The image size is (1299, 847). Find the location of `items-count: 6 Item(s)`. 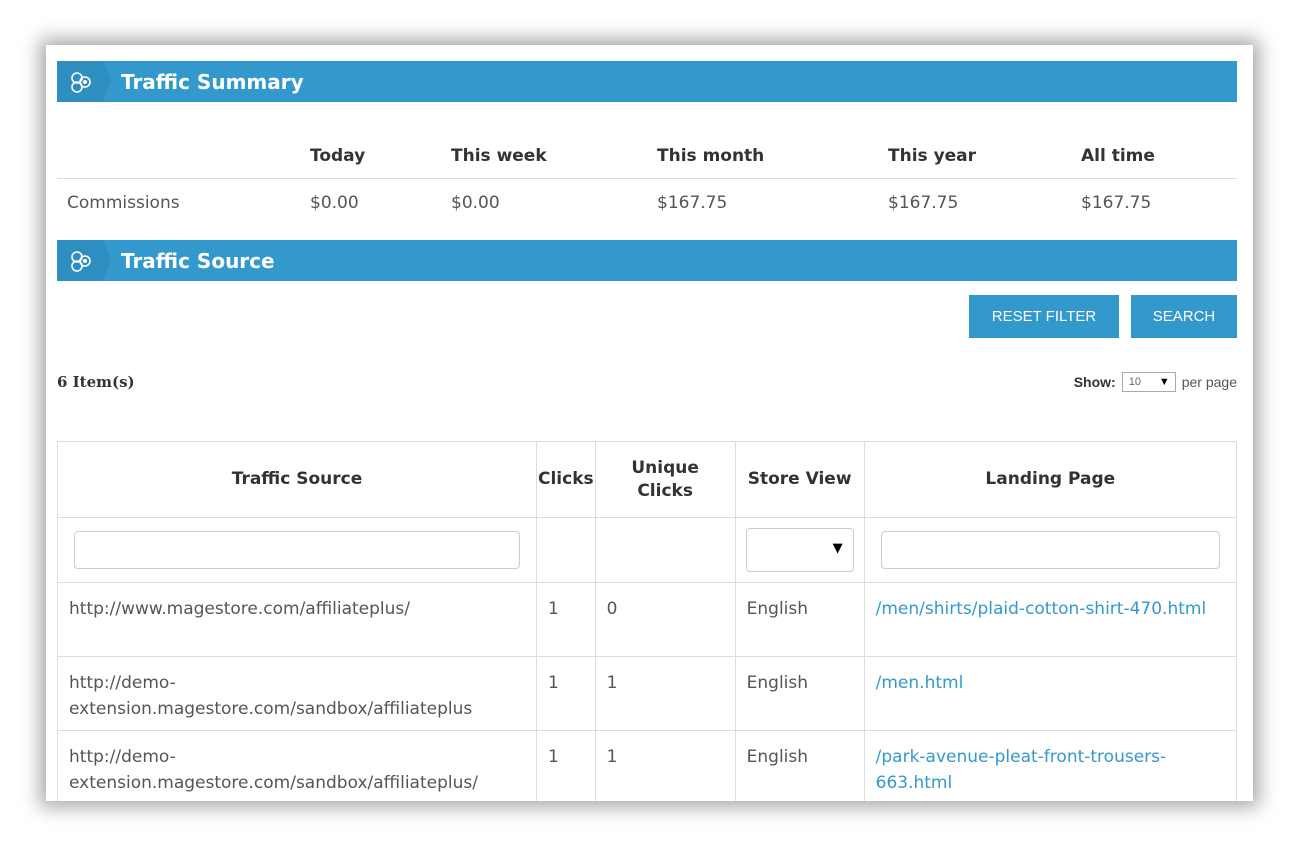

items-count: 6 Item(s) is located at coordinates (96, 382).